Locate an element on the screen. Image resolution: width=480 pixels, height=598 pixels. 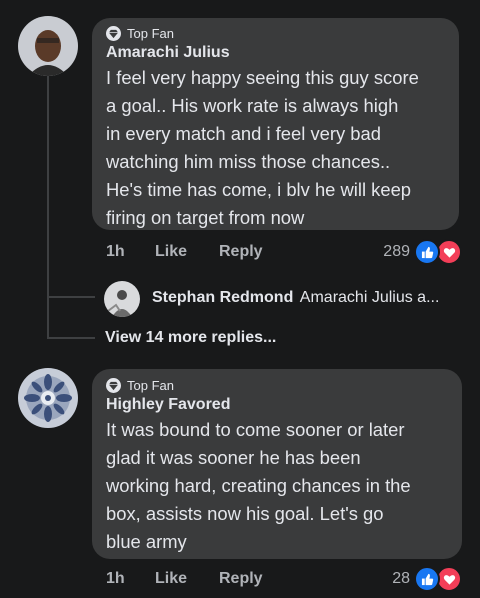
comment-line: glad it was sooner he has been is located at coordinates (233, 457).